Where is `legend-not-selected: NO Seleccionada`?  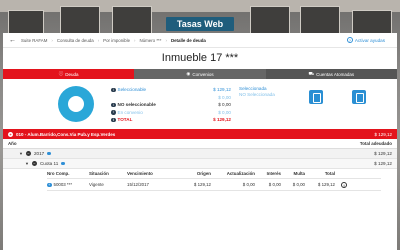 legend-not-selected: NO Seleccionada is located at coordinates (257, 94).